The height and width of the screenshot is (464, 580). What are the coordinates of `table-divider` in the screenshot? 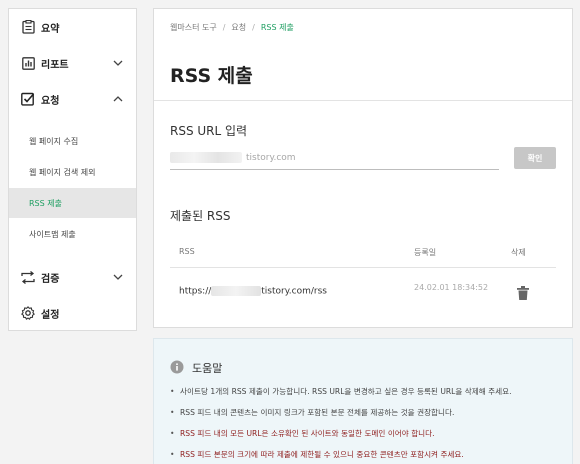 It's located at (363, 267).